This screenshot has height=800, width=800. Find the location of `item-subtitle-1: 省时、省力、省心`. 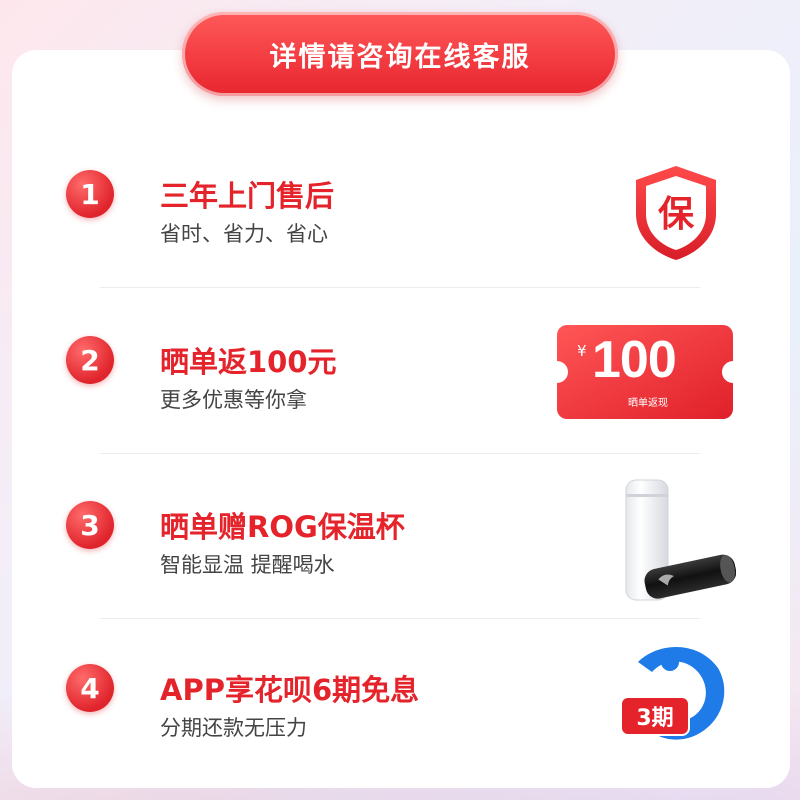

item-subtitle-1: 省时、省力、省心 is located at coordinates (244, 234).